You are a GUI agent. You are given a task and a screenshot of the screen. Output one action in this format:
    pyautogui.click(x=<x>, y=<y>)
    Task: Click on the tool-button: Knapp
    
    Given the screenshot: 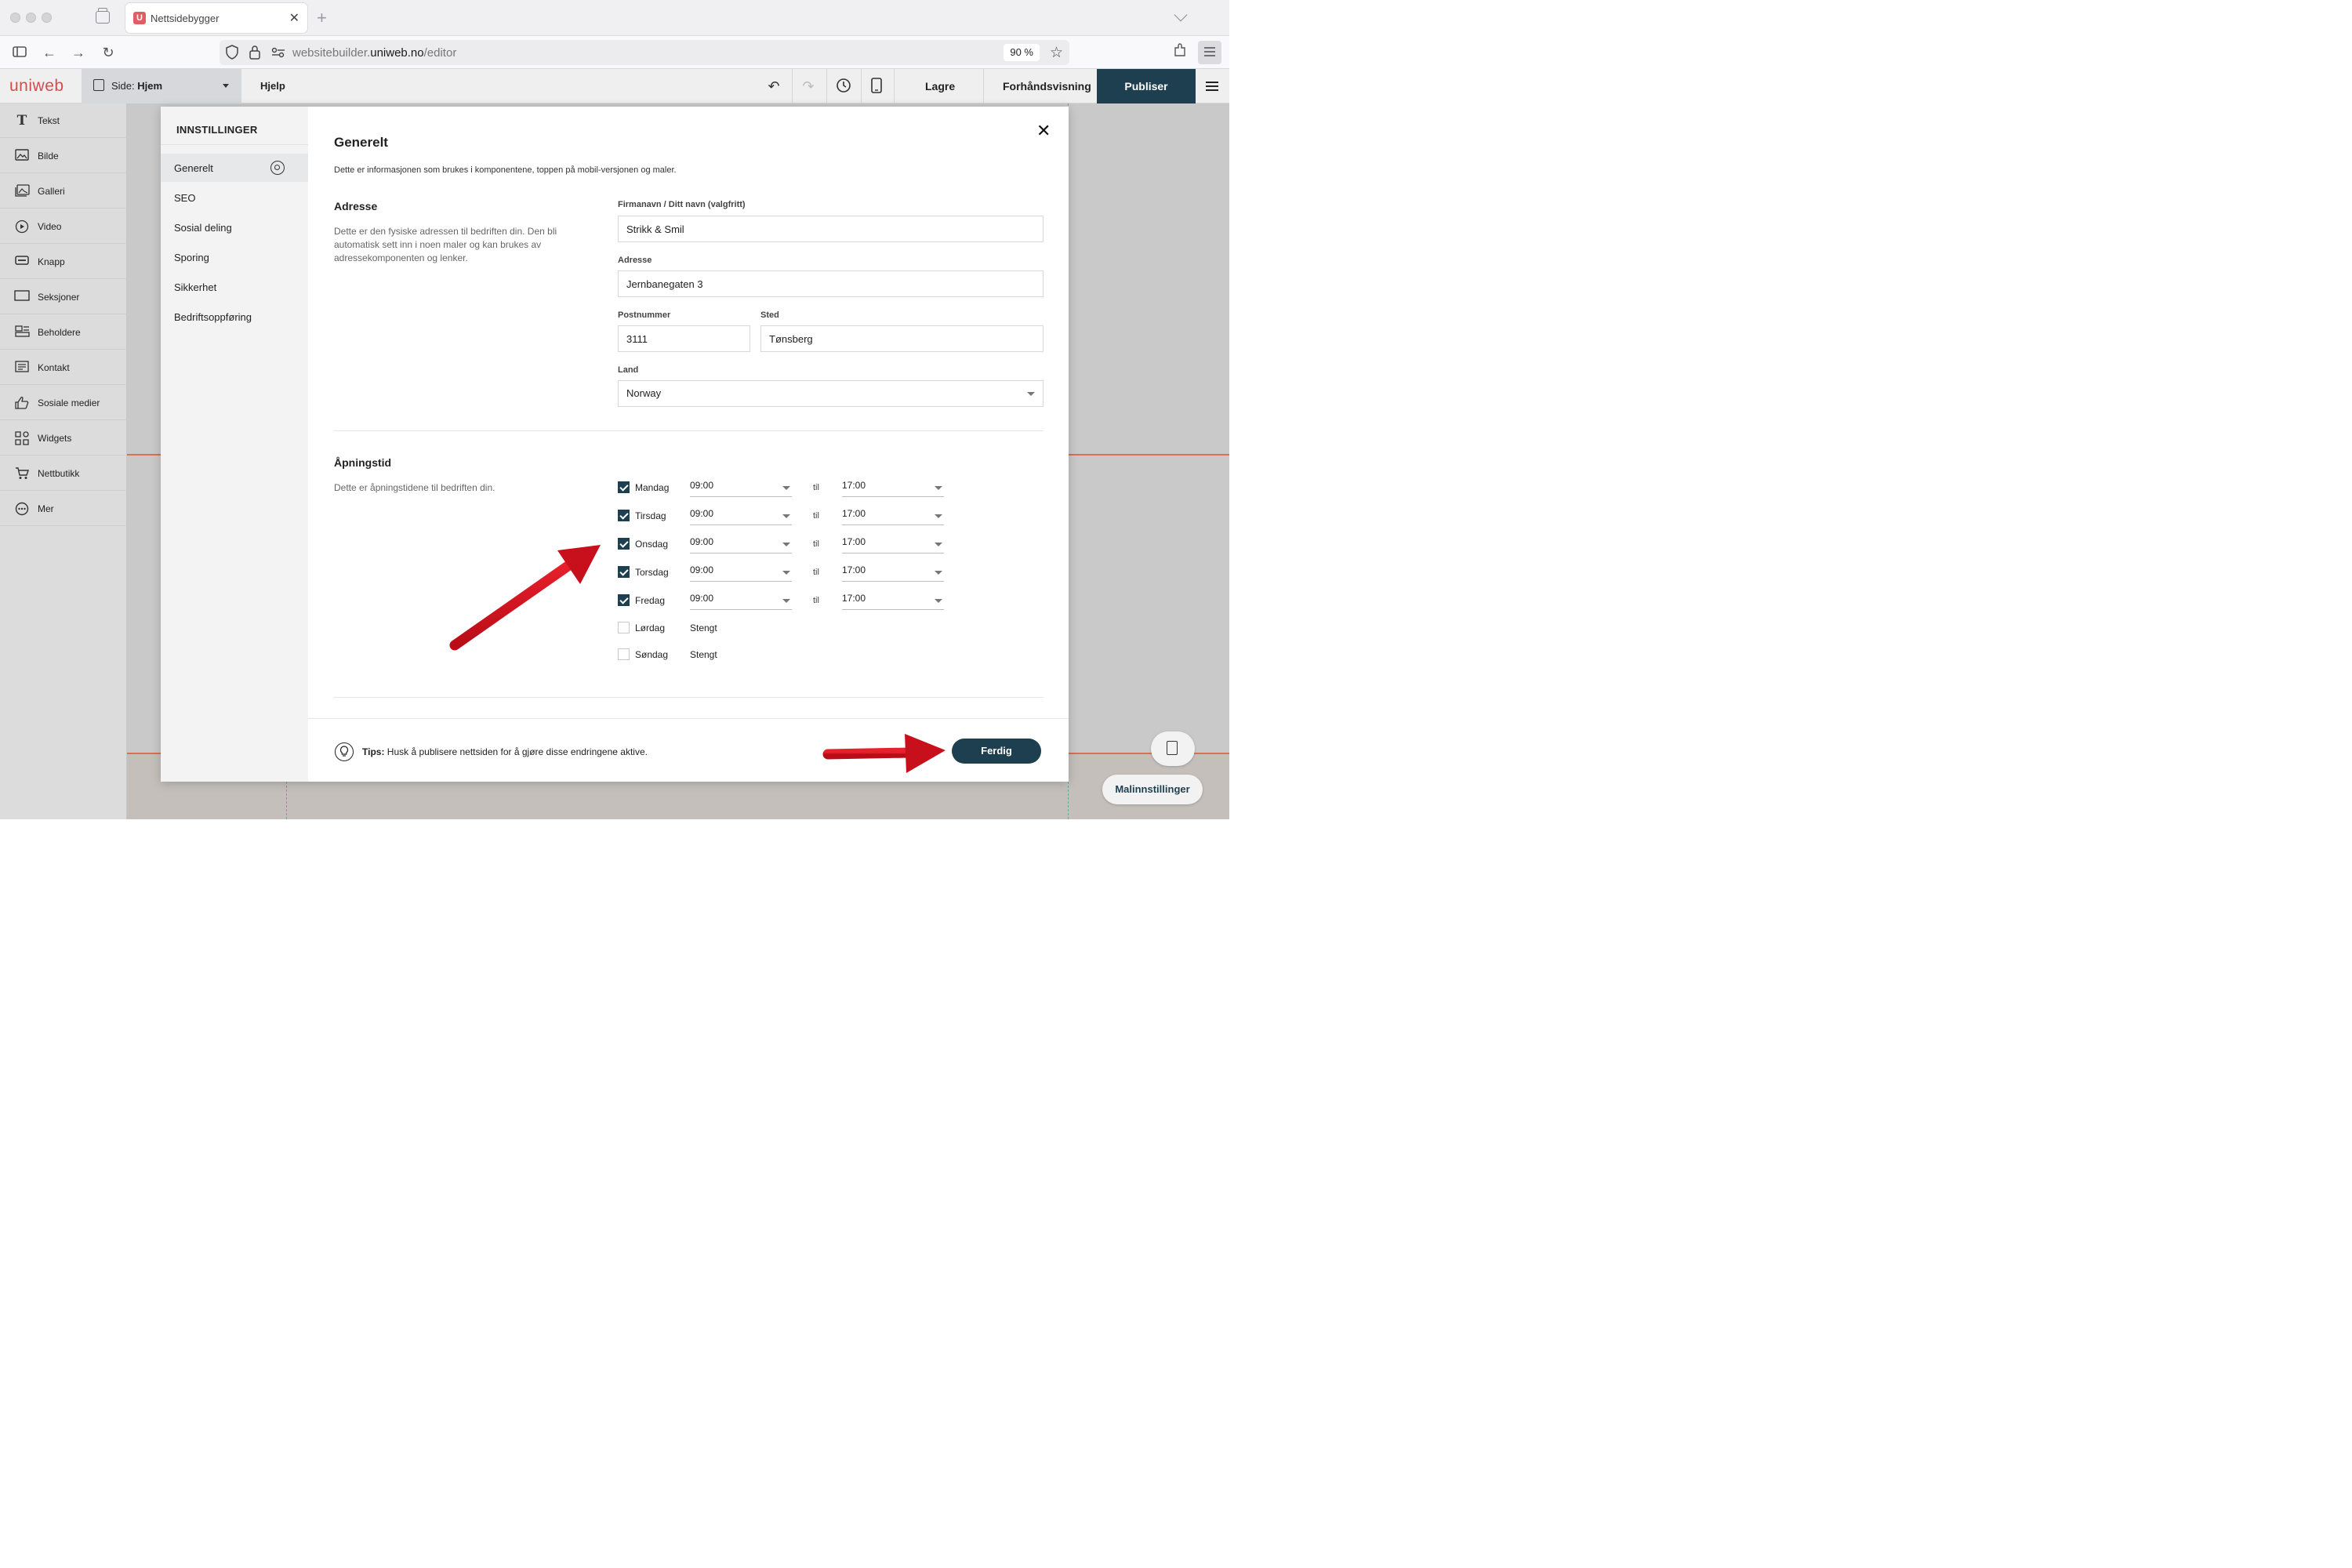 What is the action you would take?
    pyautogui.click(x=63, y=262)
    